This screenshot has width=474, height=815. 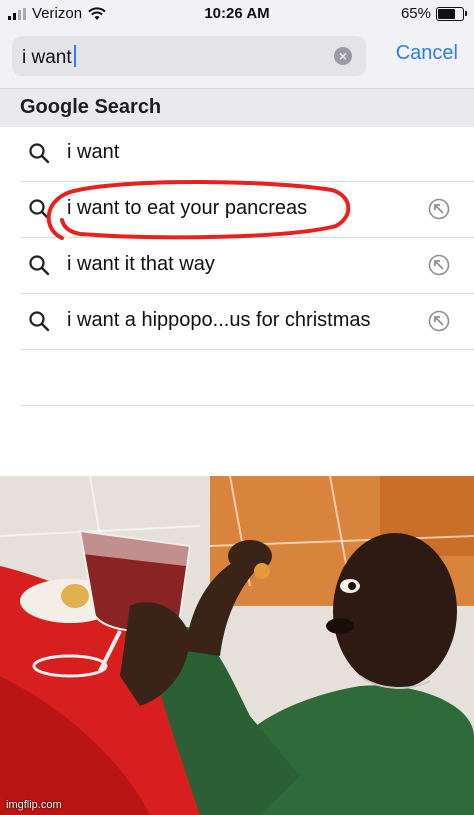 I want to click on search-query: i want, so click(x=47, y=57).